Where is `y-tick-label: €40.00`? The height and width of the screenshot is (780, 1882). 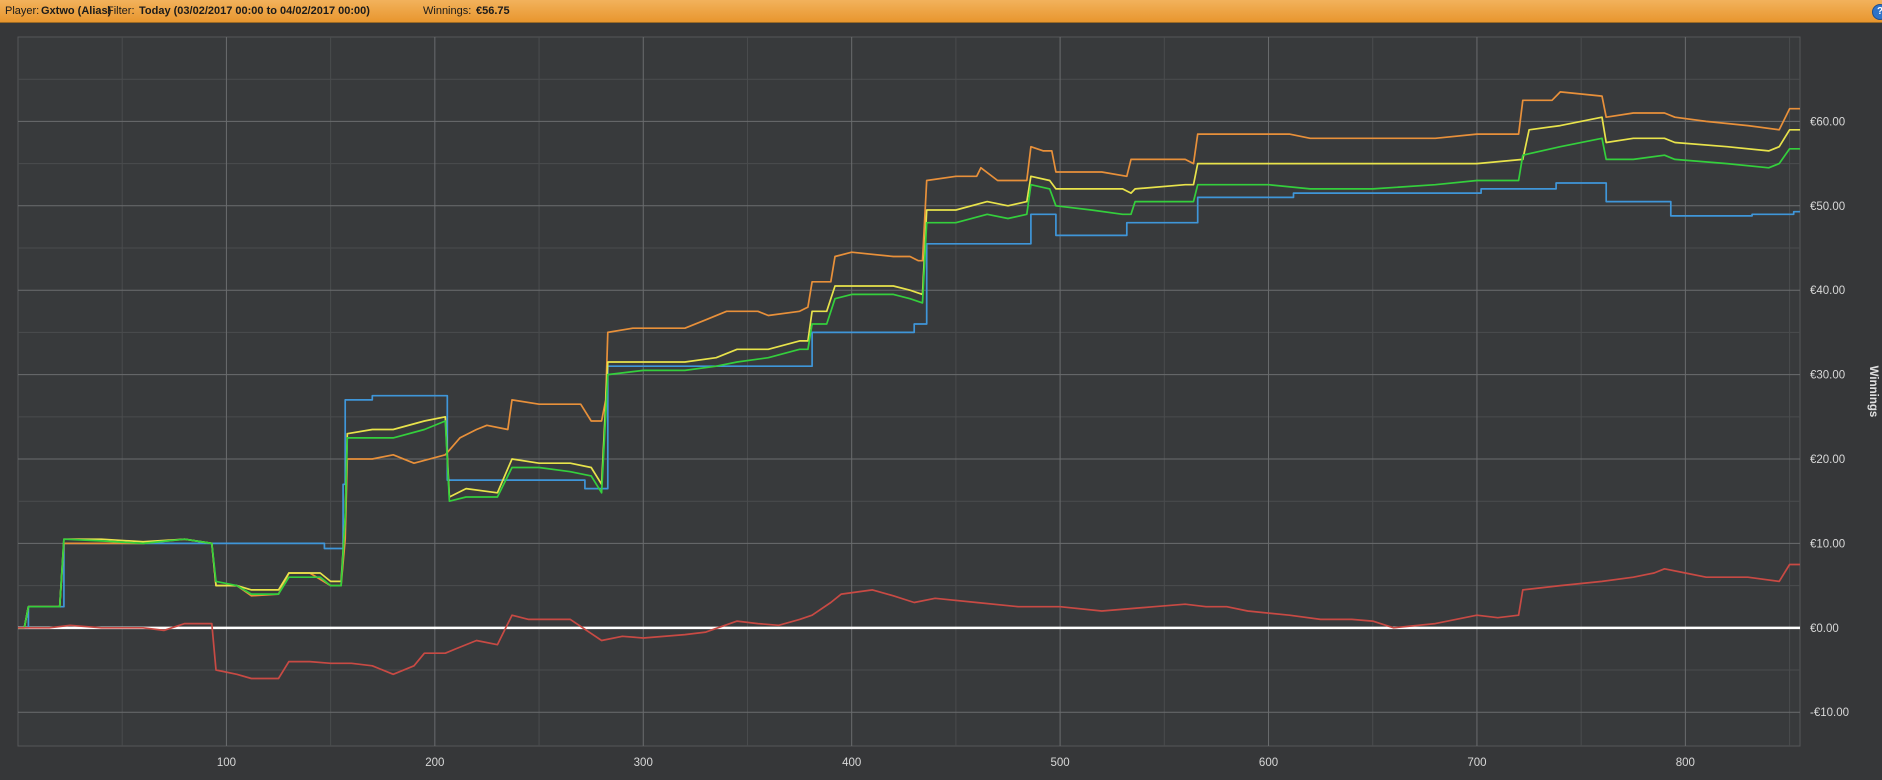
y-tick-label: €40.00 is located at coordinates (1827, 291).